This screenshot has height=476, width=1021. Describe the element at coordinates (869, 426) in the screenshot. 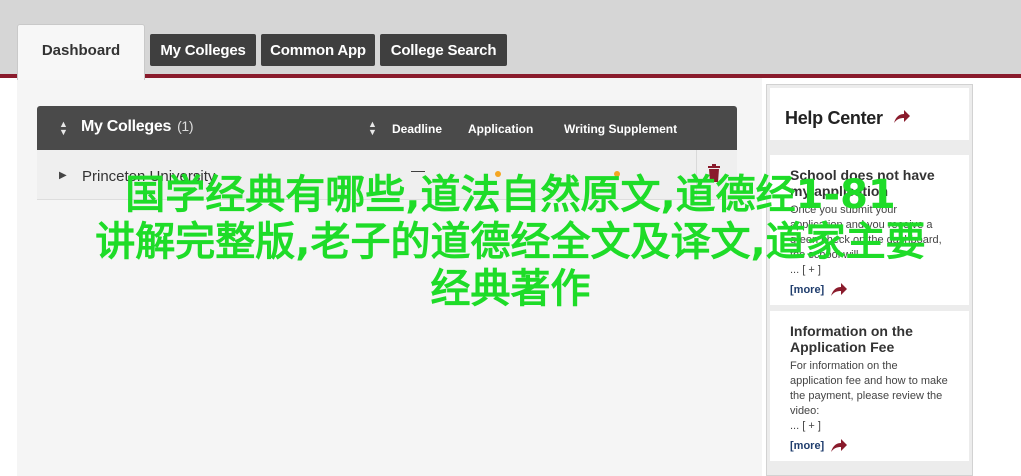

I see `expand-link: ... [ + ]` at that location.